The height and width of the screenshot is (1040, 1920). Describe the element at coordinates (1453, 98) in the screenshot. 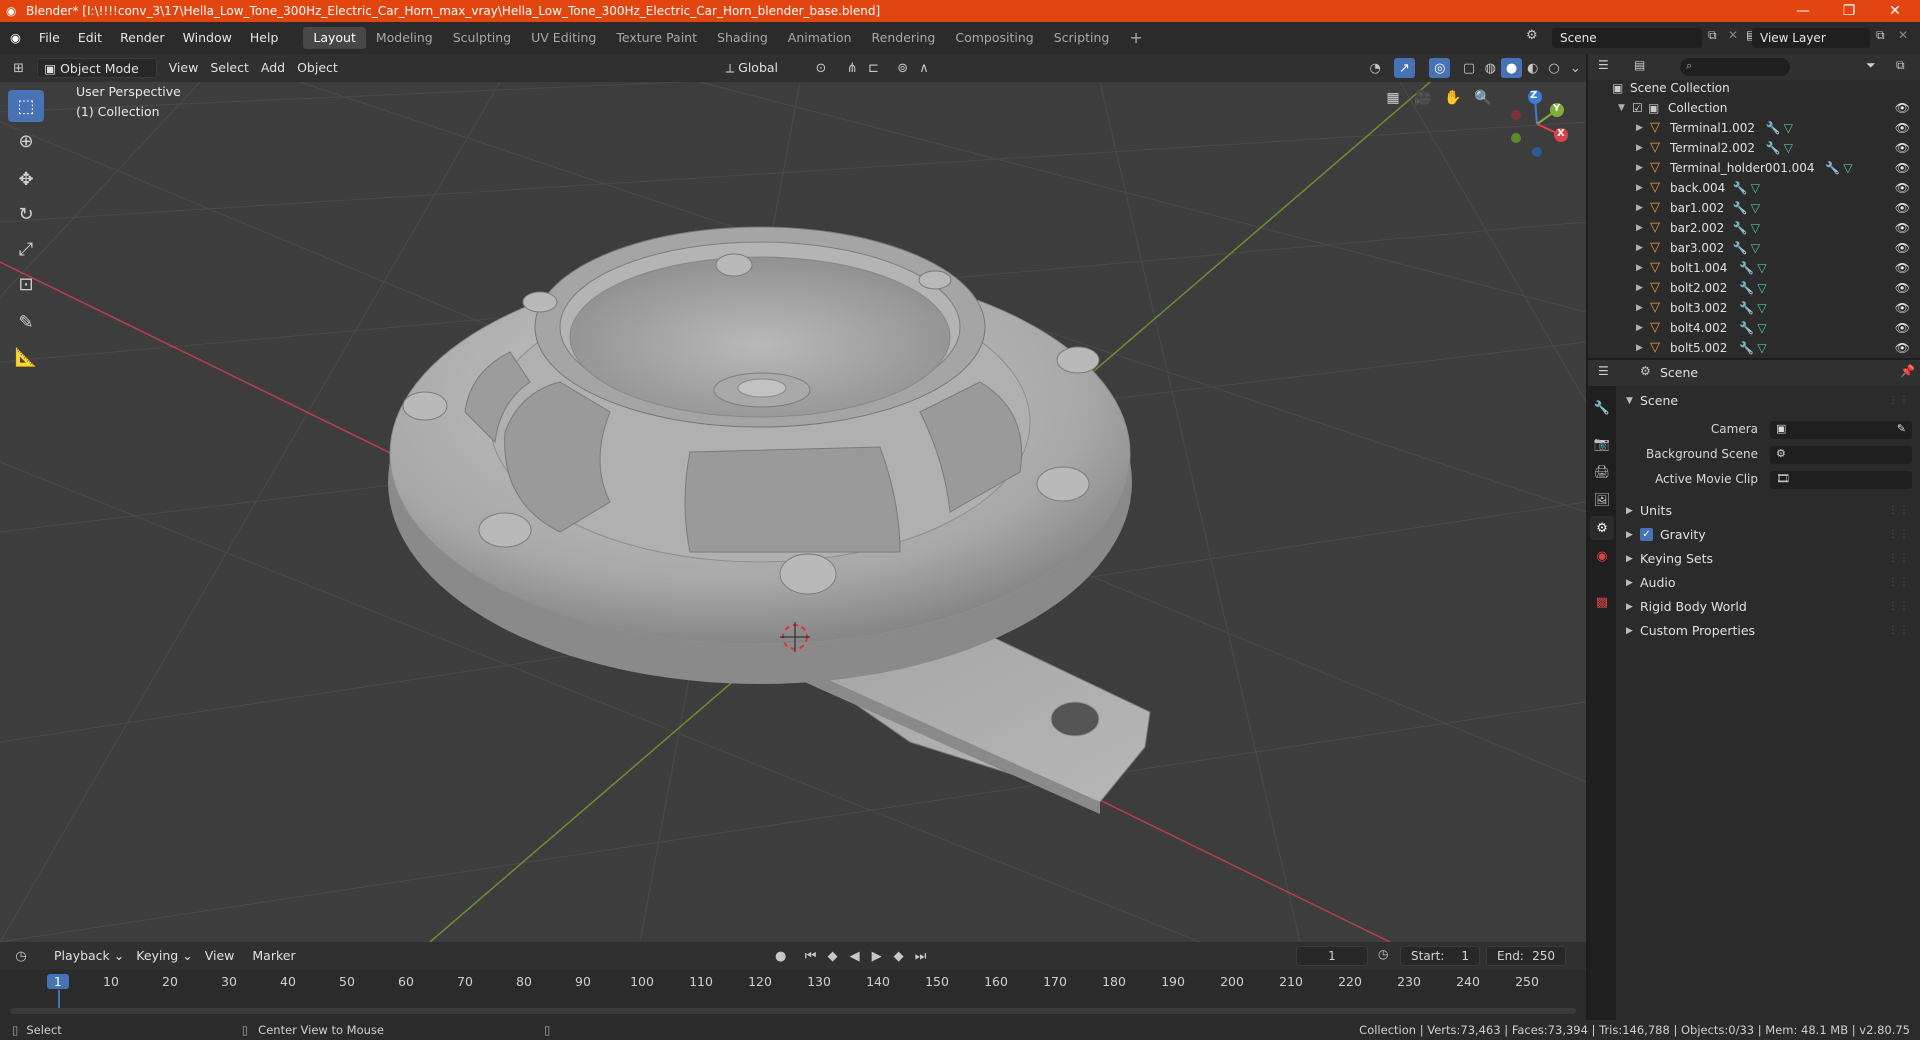

I see `pan-hand-icon: ✋` at that location.